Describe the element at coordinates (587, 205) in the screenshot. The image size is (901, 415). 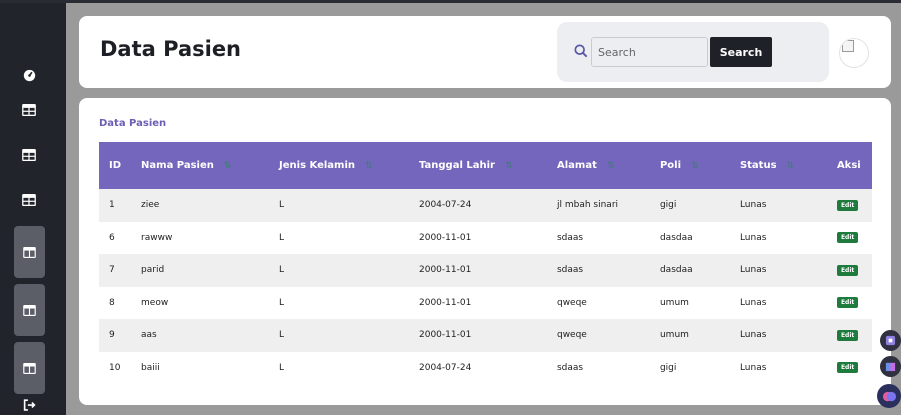
I see `cell-alamat: jl mbah sinari` at that location.